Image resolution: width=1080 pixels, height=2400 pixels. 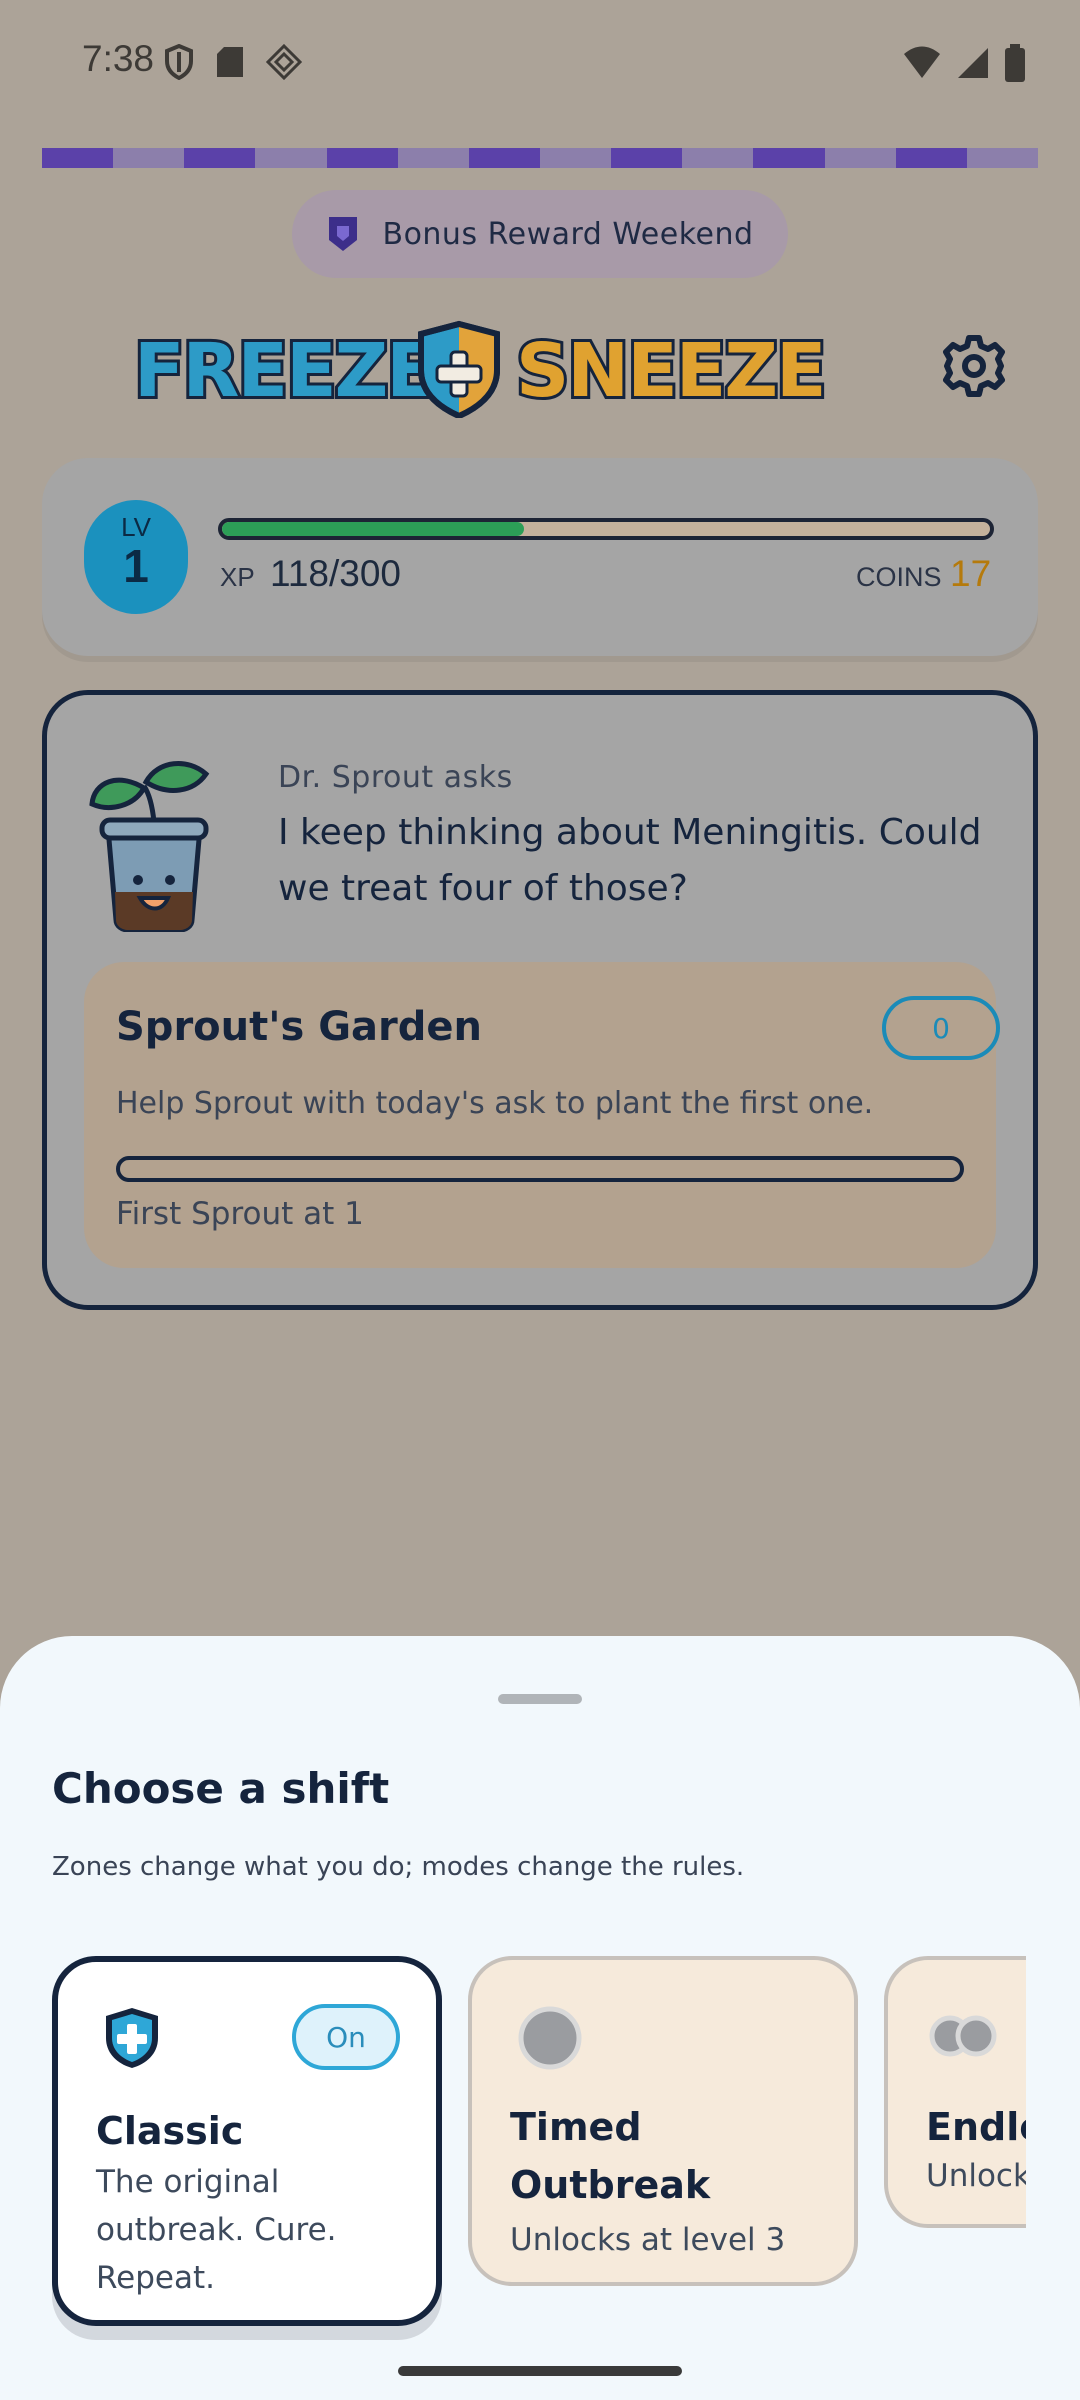 I want to click on diamond-grid-icon, so click(x=284, y=62).